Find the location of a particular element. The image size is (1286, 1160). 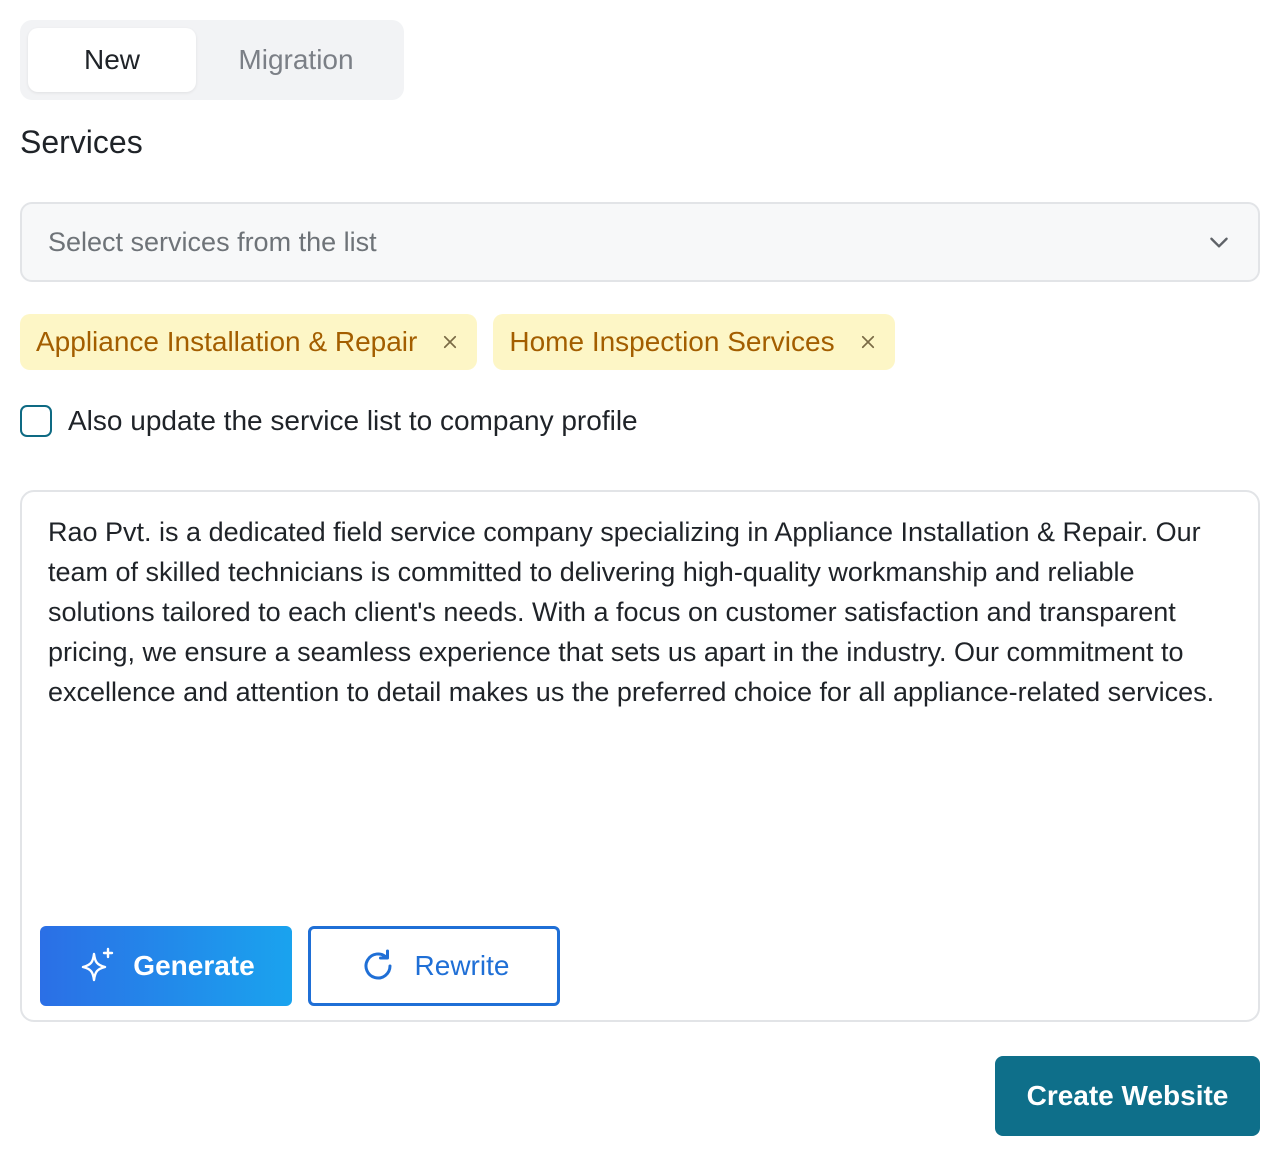

generate-button-label: Generate is located at coordinates (194, 965).